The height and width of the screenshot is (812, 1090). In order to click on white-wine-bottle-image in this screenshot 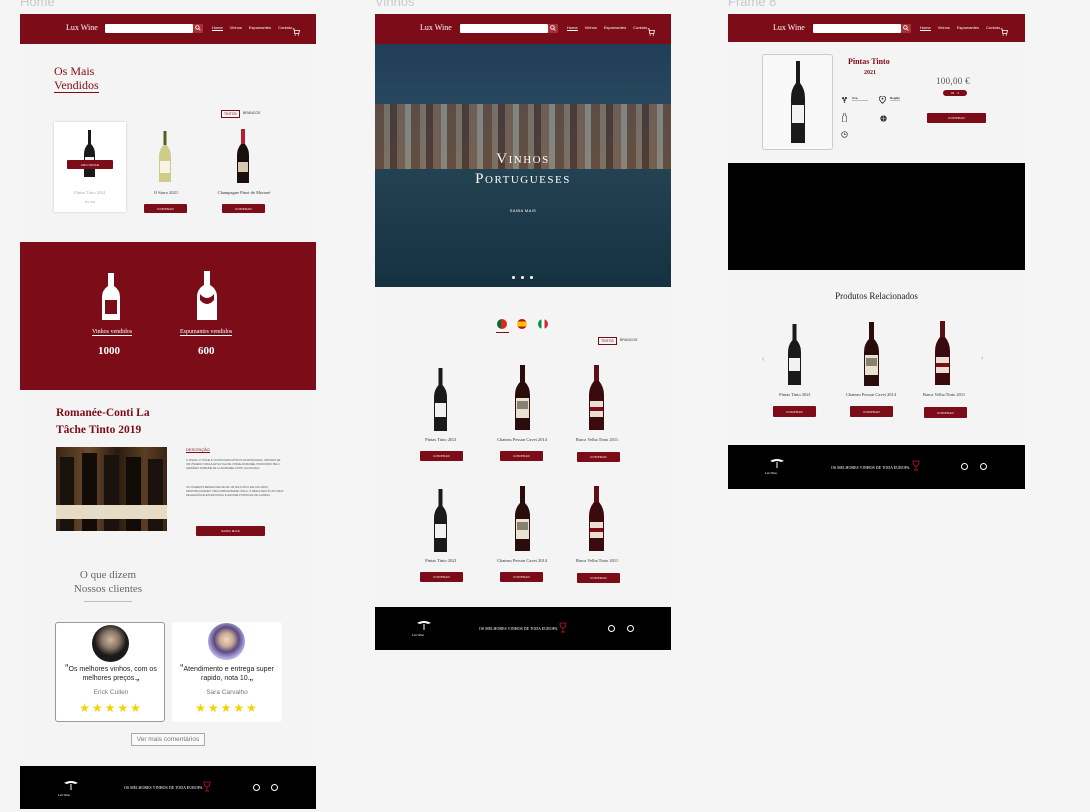, I will do `click(165, 156)`.